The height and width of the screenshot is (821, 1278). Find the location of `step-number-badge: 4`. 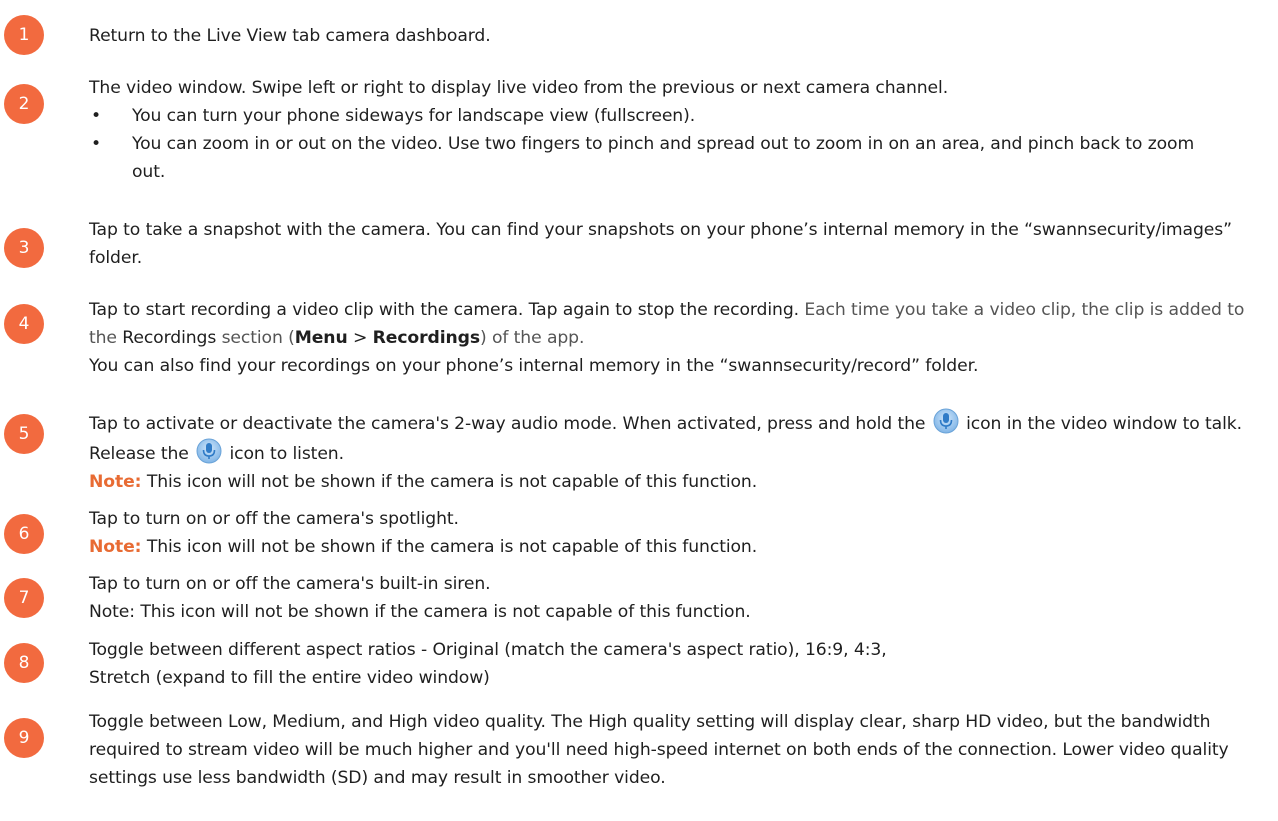

step-number-badge: 4 is located at coordinates (24, 324).